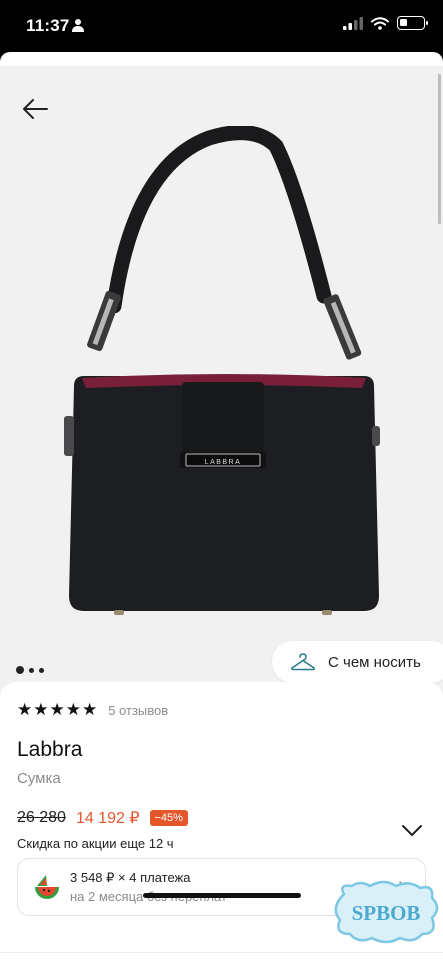  What do you see at coordinates (107, 818) in the screenshot?
I see `current-price: 14 192 ₽` at bounding box center [107, 818].